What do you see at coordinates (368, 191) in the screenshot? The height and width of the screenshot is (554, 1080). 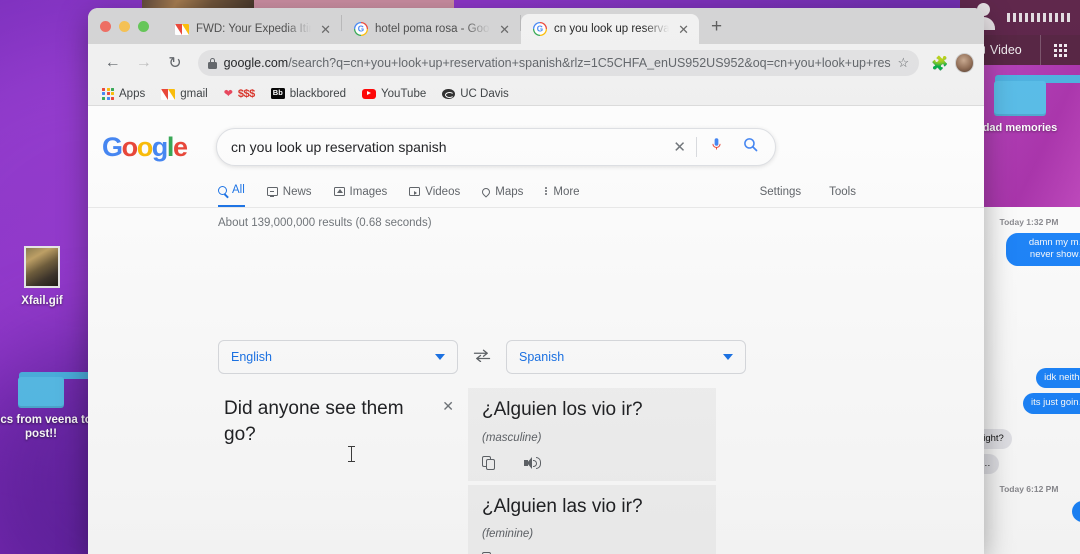 I see `tab-label: Images` at bounding box center [368, 191].